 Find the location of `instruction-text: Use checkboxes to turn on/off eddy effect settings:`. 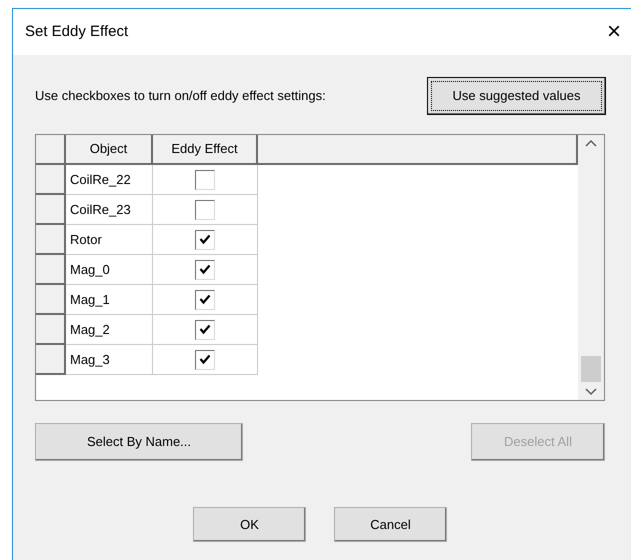

instruction-text: Use checkboxes to turn on/off eddy effect settings: is located at coordinates (180, 96).